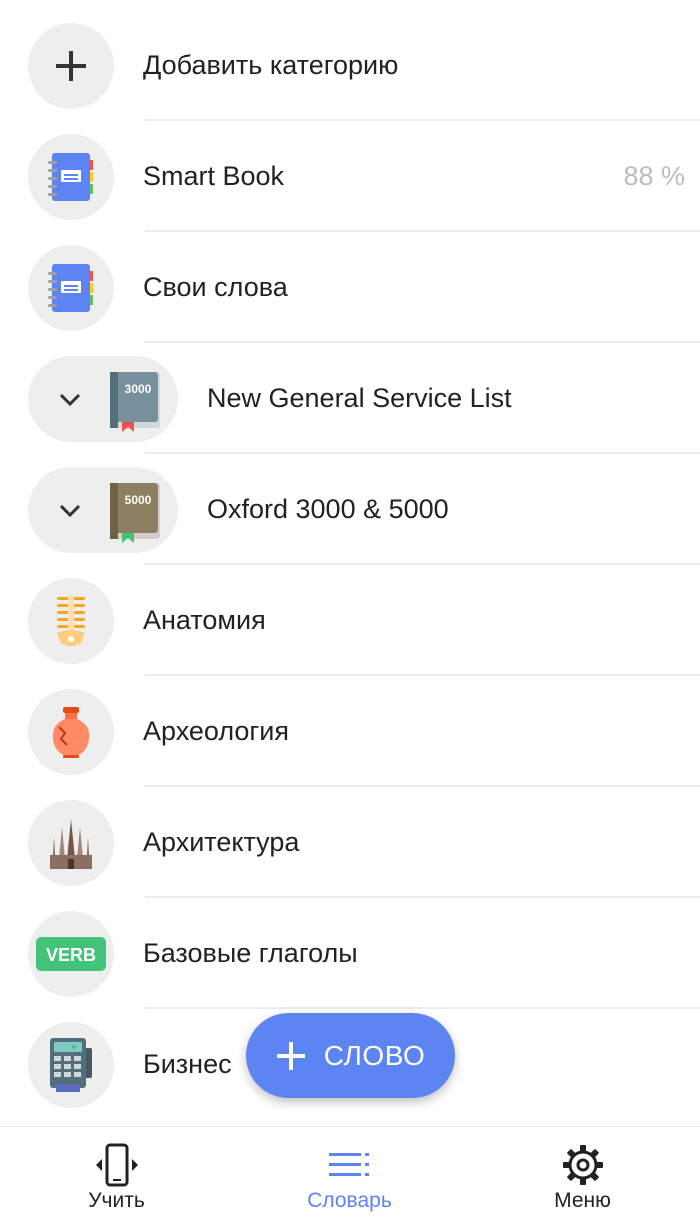 Image resolution: width=700 pixels, height=1221 pixels. Describe the element at coordinates (582, 1165) in the screenshot. I see `gear-icon` at that location.